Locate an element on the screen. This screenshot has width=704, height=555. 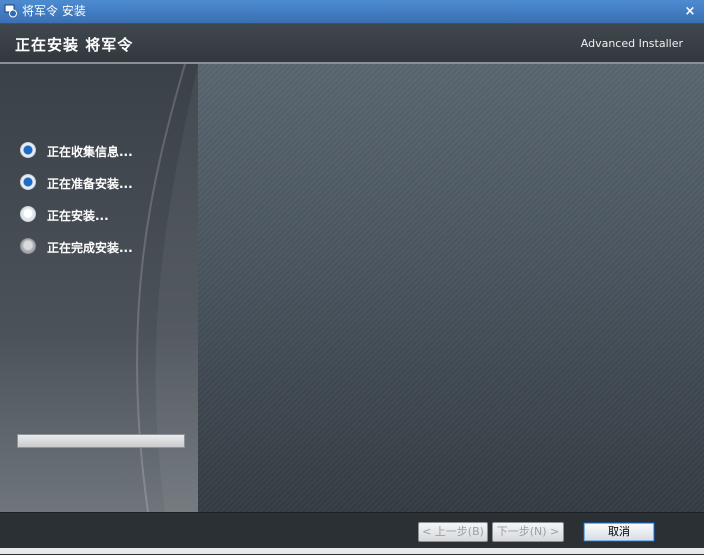
page-title: 正在安装 将军令 is located at coordinates (74, 45).